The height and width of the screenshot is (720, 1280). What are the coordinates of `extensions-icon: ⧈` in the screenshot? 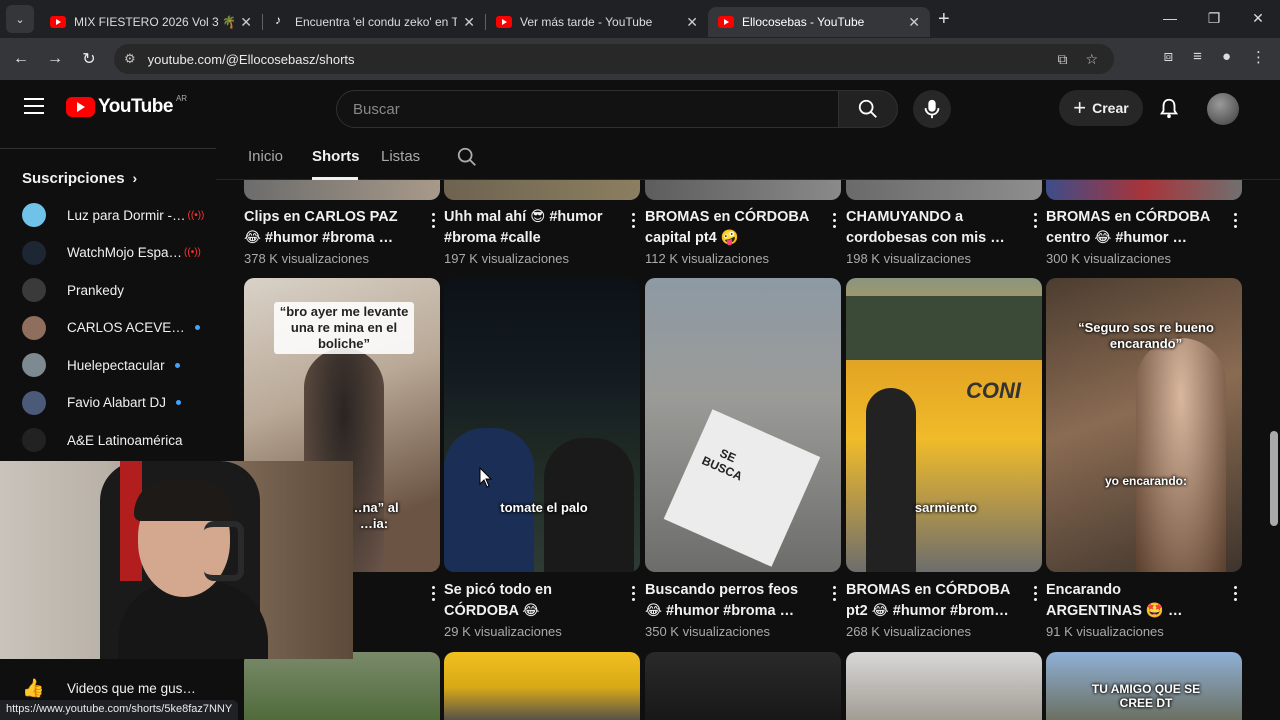 It's located at (1169, 57).